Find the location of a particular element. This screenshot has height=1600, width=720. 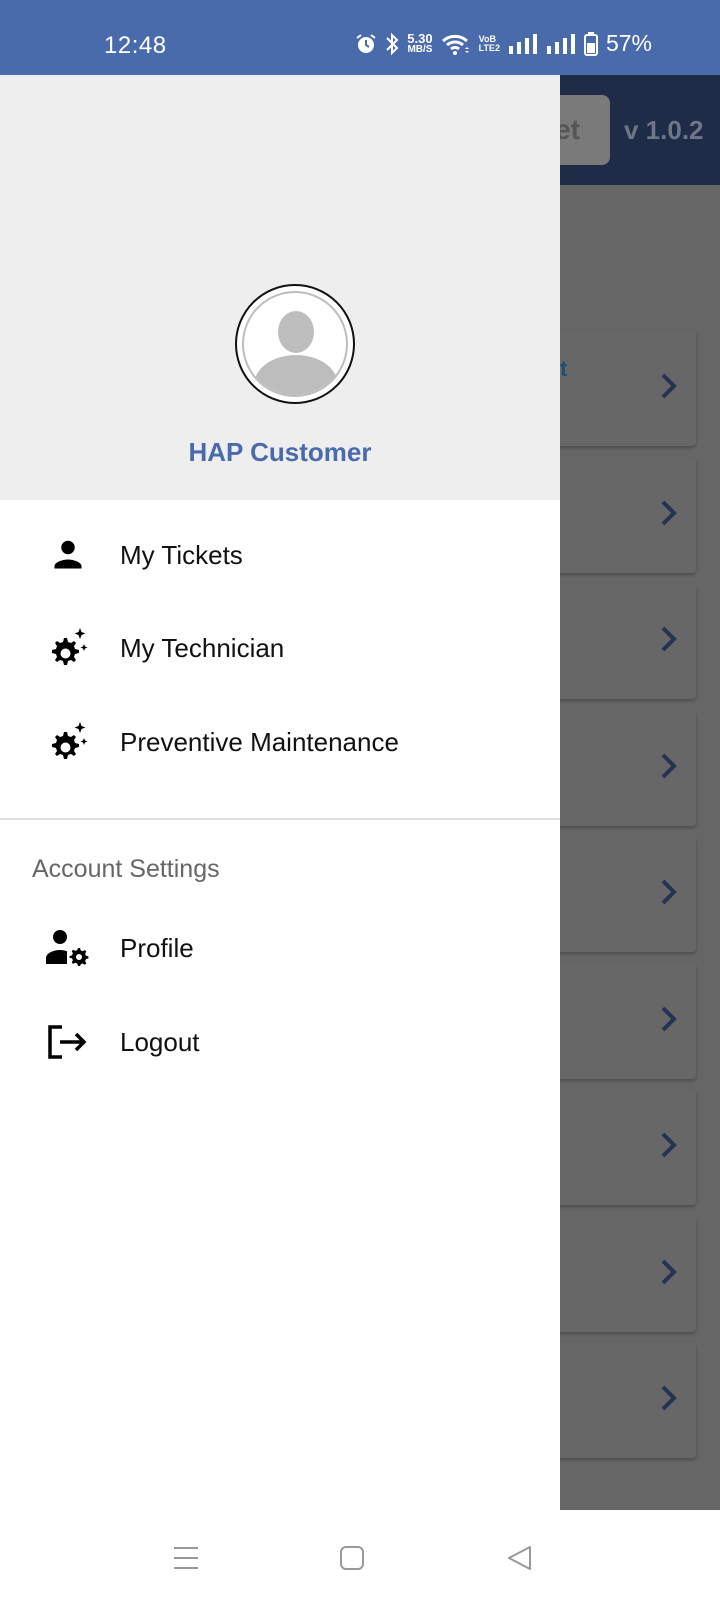

battery-icon is located at coordinates (590, 43).